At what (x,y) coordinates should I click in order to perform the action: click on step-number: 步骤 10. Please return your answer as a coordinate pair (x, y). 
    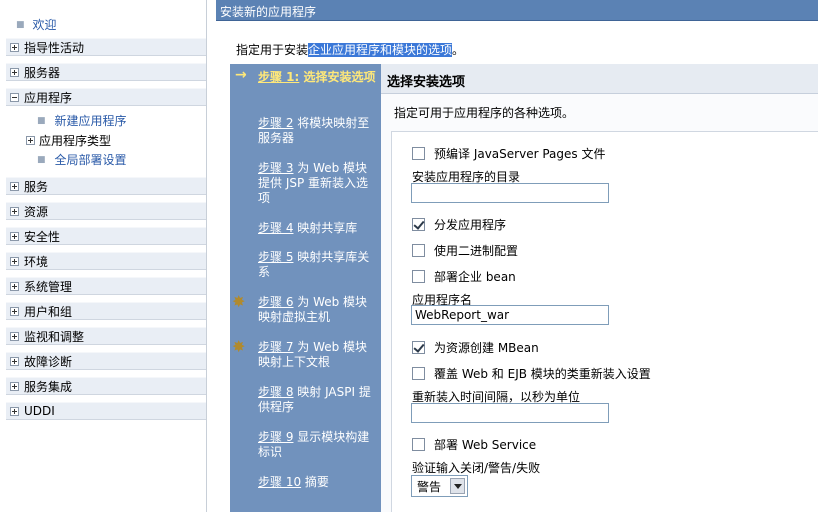
    Looking at the image, I should click on (280, 482).